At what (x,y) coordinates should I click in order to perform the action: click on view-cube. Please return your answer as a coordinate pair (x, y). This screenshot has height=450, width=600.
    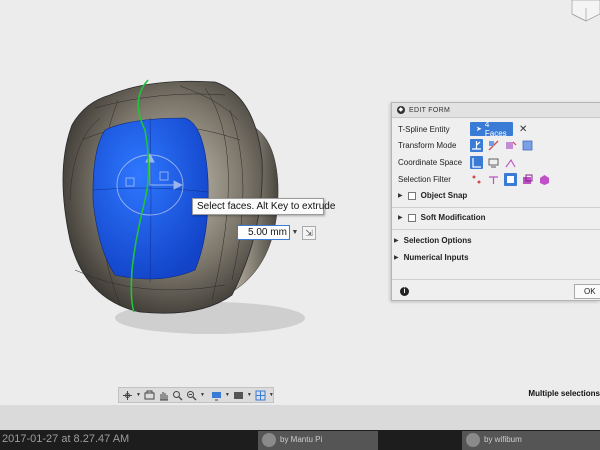
    Looking at the image, I should click on (581, 11).